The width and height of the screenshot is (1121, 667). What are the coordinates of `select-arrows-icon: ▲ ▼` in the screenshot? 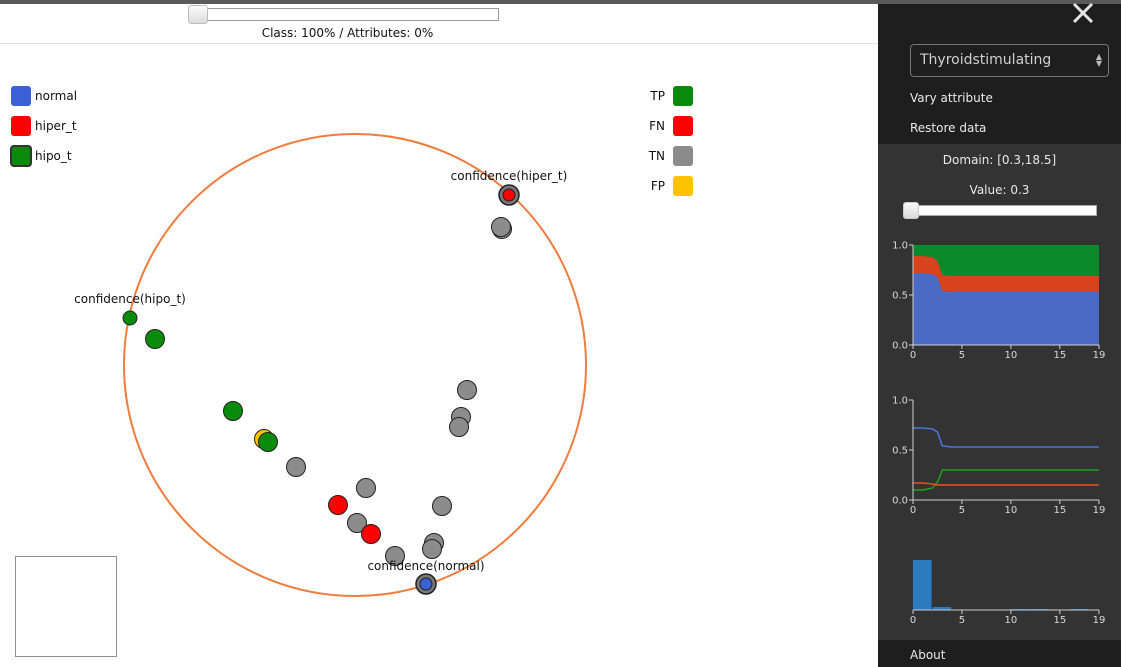 It's located at (1098, 60).